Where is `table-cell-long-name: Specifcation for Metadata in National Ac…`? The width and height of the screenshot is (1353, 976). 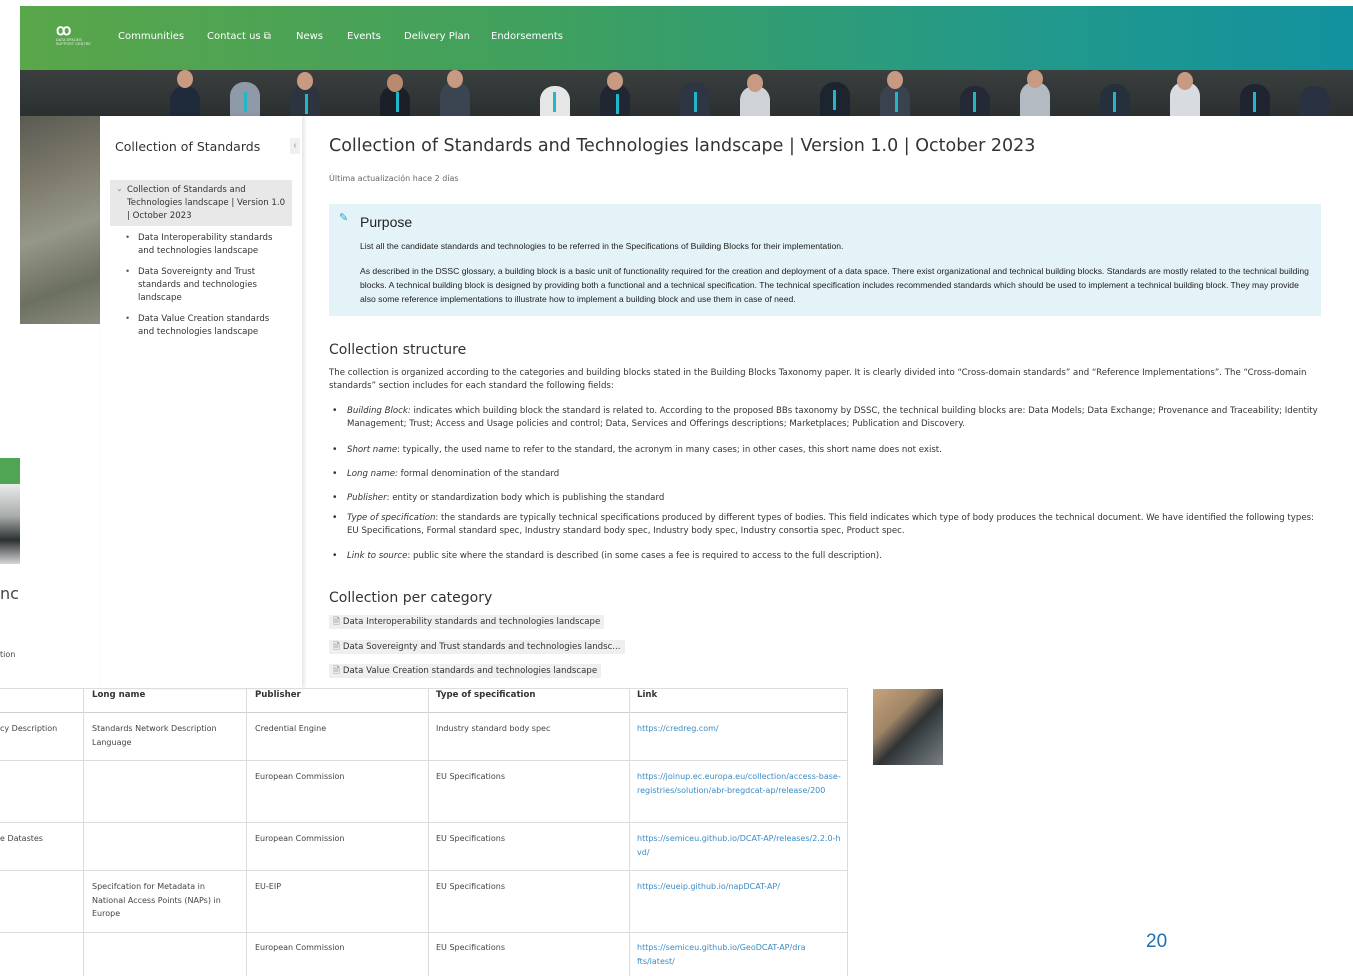
table-cell-long-name: Specifcation for Metadata in National Ac… is located at coordinates (156, 900).